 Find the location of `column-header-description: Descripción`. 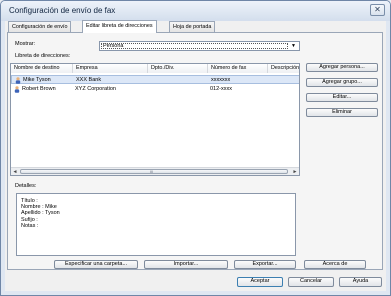

column-header-description: Descripción is located at coordinates (283, 68).